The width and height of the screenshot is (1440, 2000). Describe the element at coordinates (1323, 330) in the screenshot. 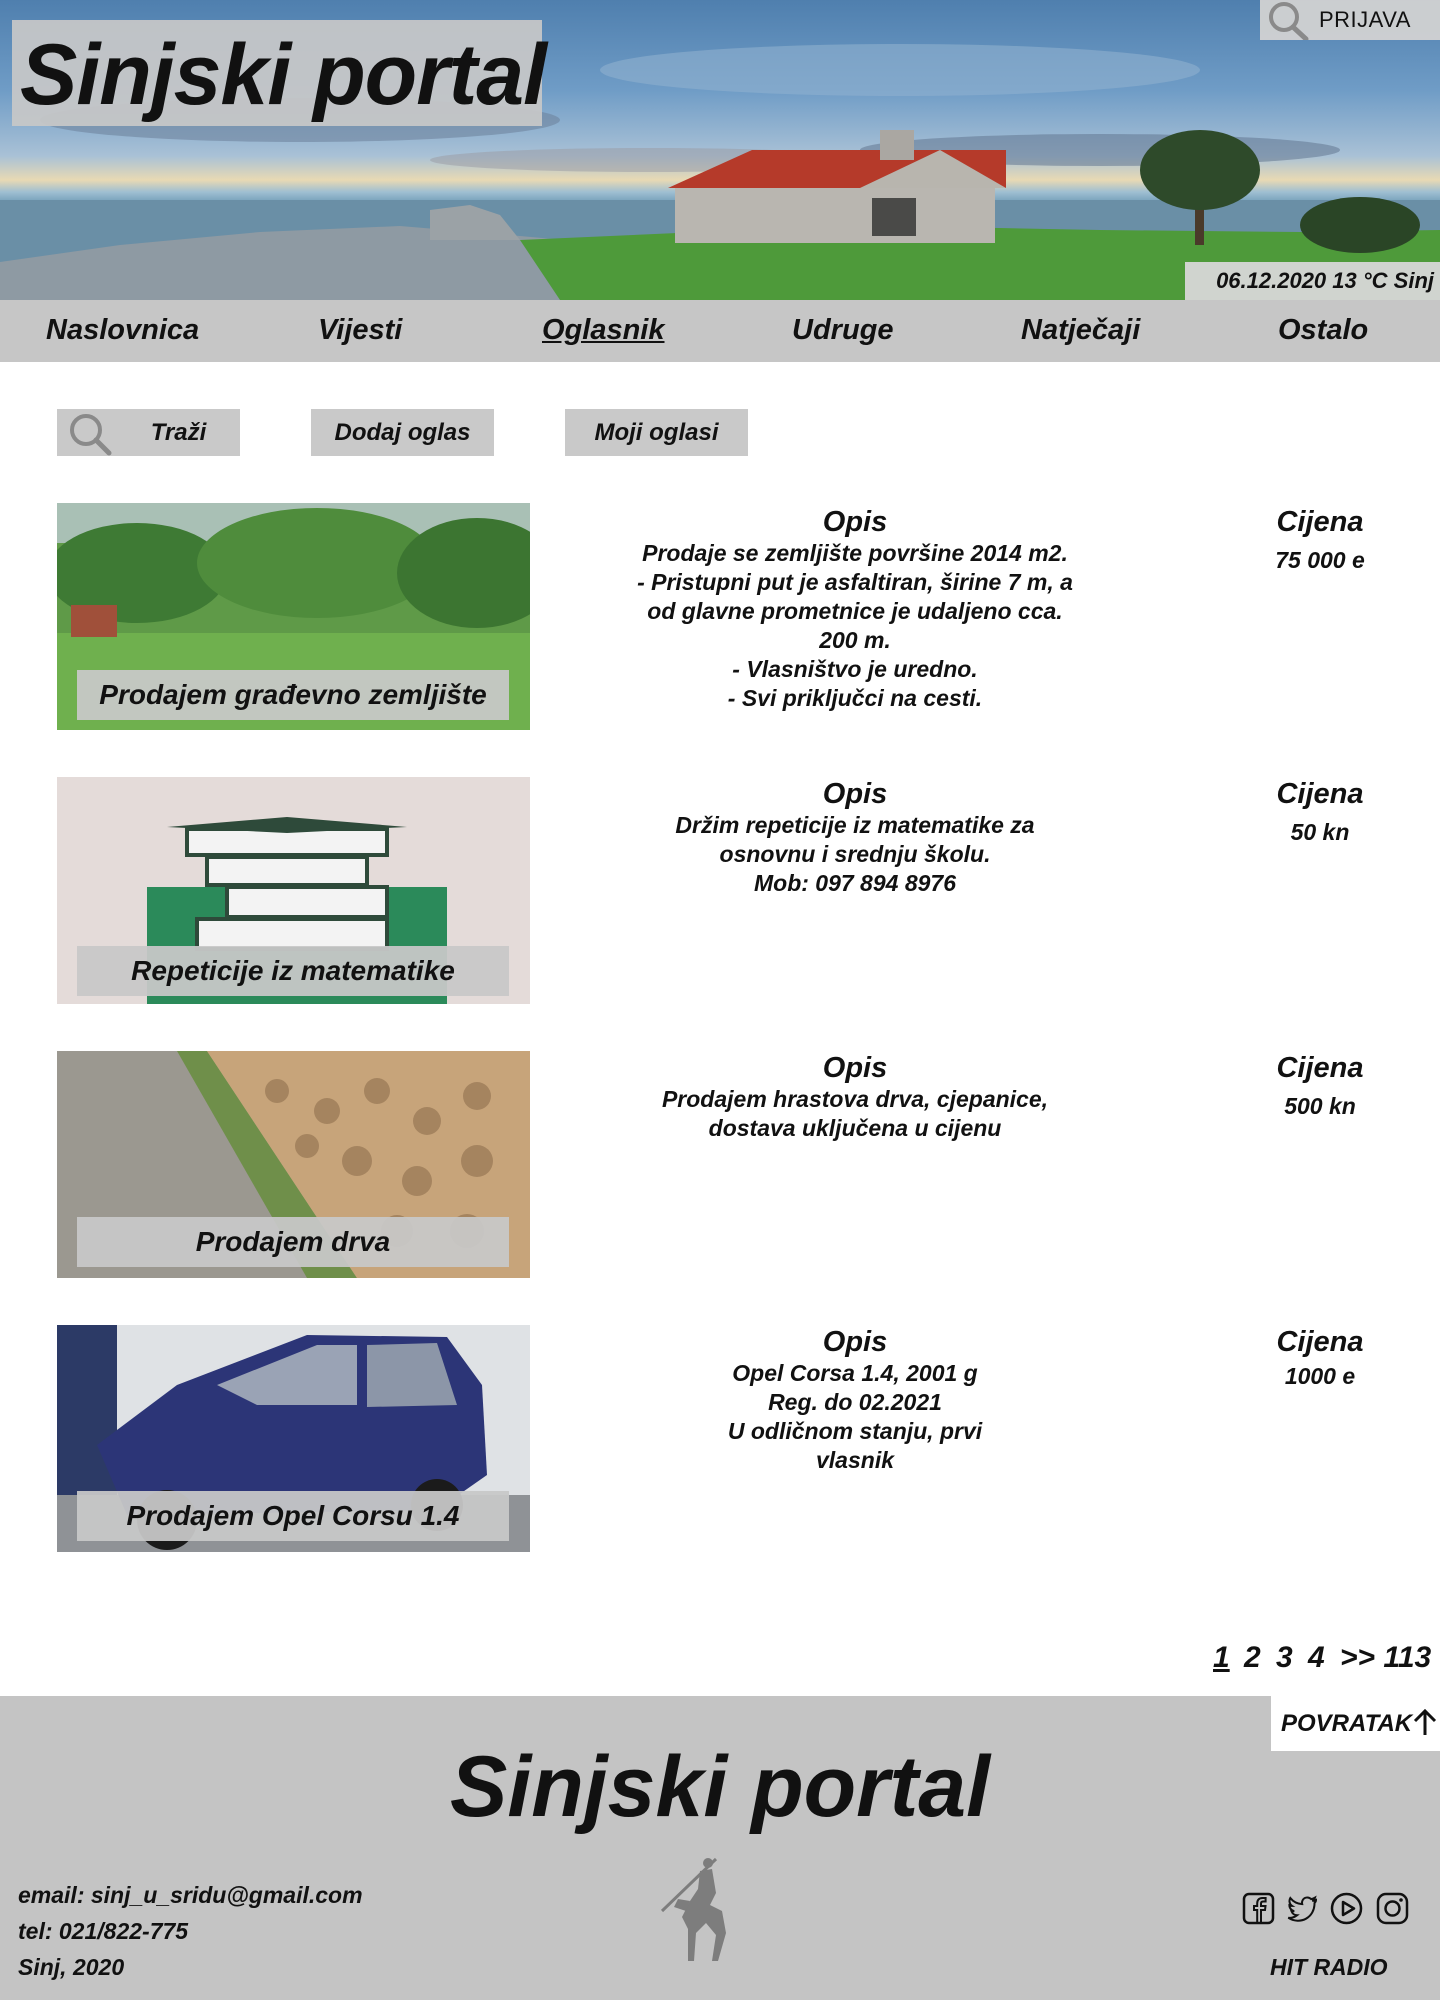

I see `nav-item-ostalo: Ostalo` at that location.